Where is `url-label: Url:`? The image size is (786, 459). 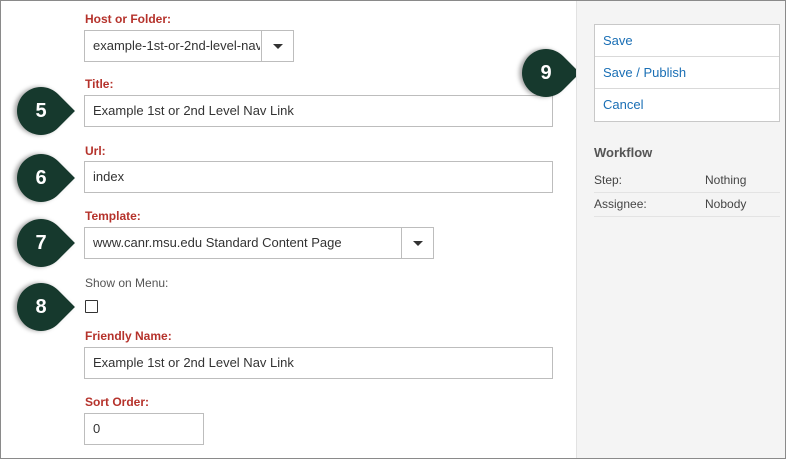 url-label: Url: is located at coordinates (95, 151).